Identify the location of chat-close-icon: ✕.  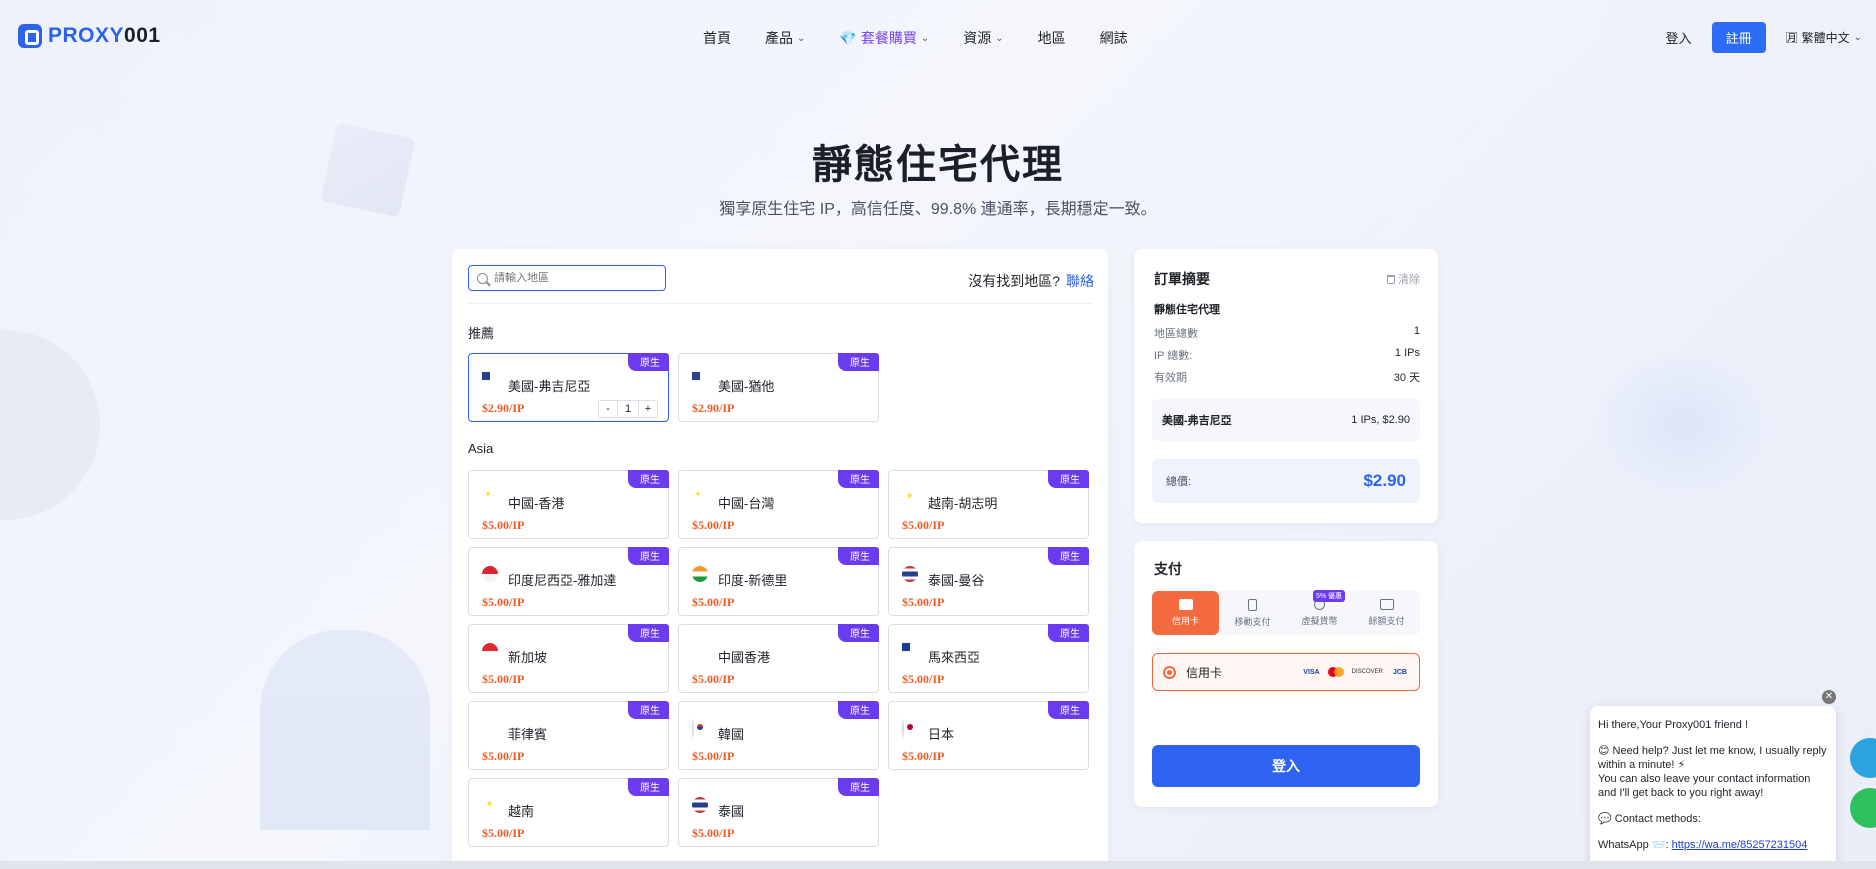
(1829, 697).